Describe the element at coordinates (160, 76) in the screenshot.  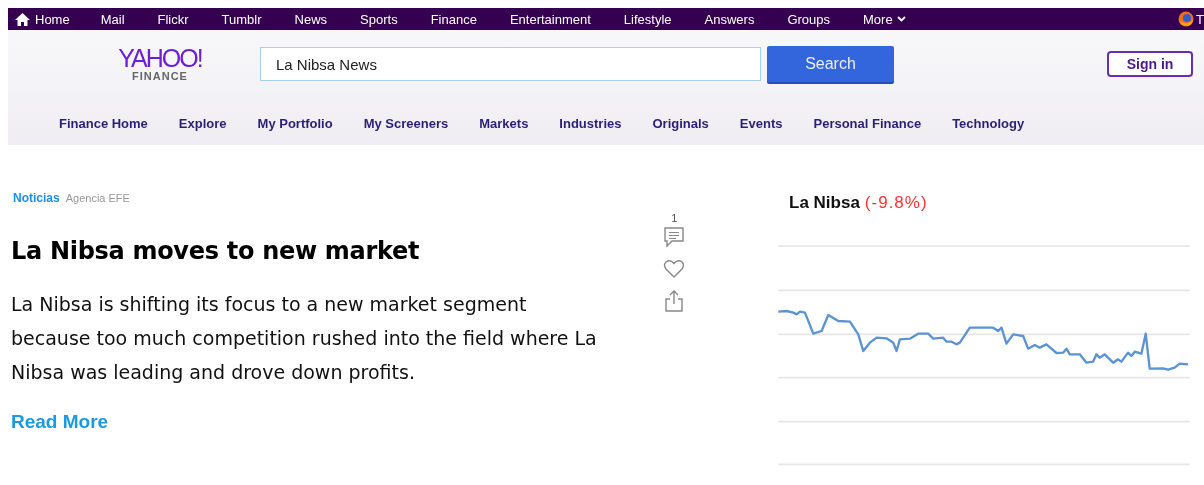
I see `logo-subtitle: FINANCE` at that location.